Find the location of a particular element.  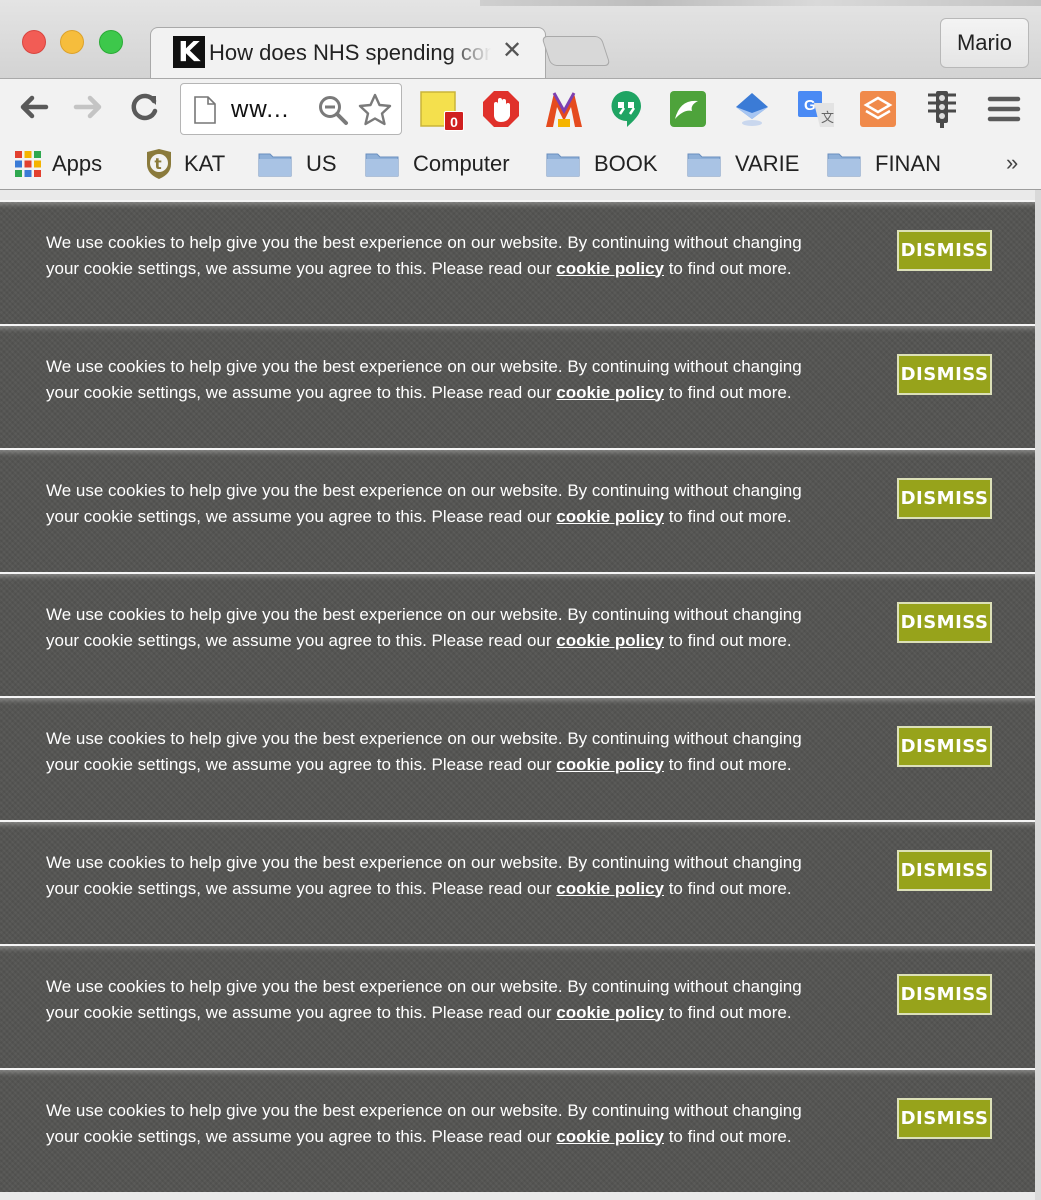

bookmark-folder-varie: VARIE is located at coordinates (743, 164).